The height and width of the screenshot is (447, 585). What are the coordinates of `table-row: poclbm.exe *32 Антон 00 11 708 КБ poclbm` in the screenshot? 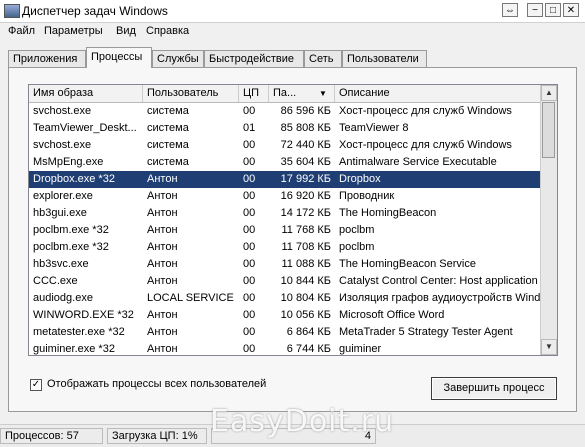 It's located at (285, 247).